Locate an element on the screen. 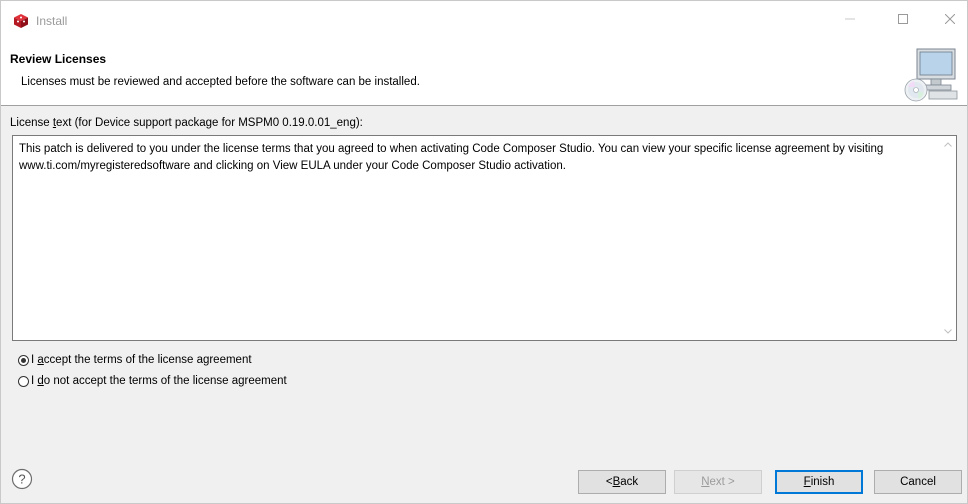 The width and height of the screenshot is (968, 504). help-icon: ? is located at coordinates (22, 479).